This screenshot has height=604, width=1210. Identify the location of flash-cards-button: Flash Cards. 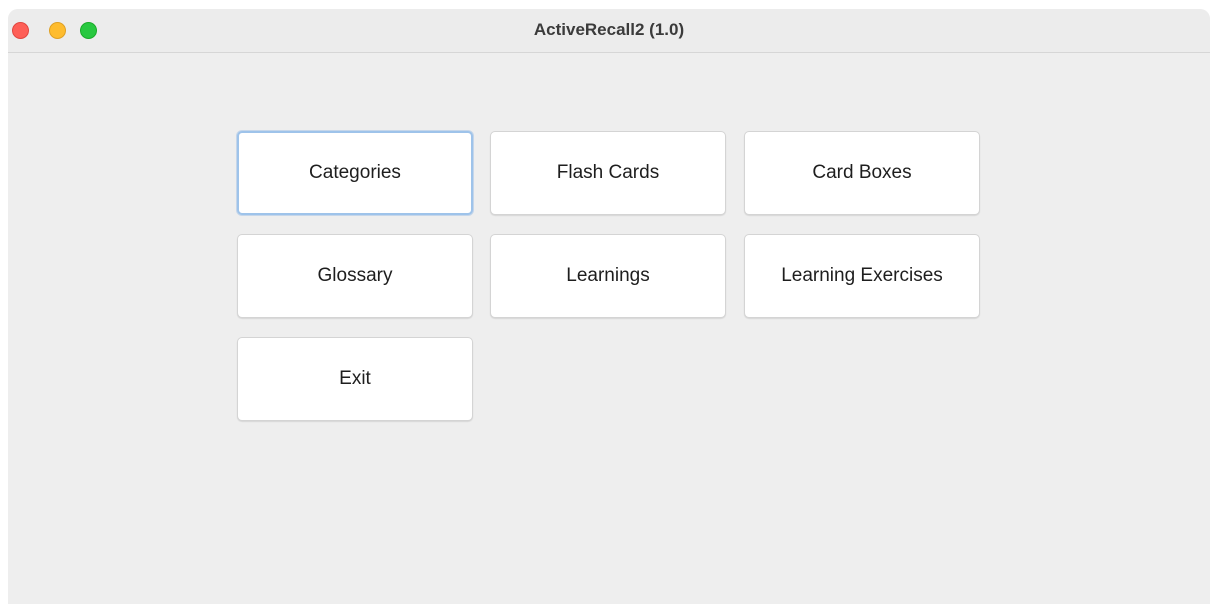
(608, 173).